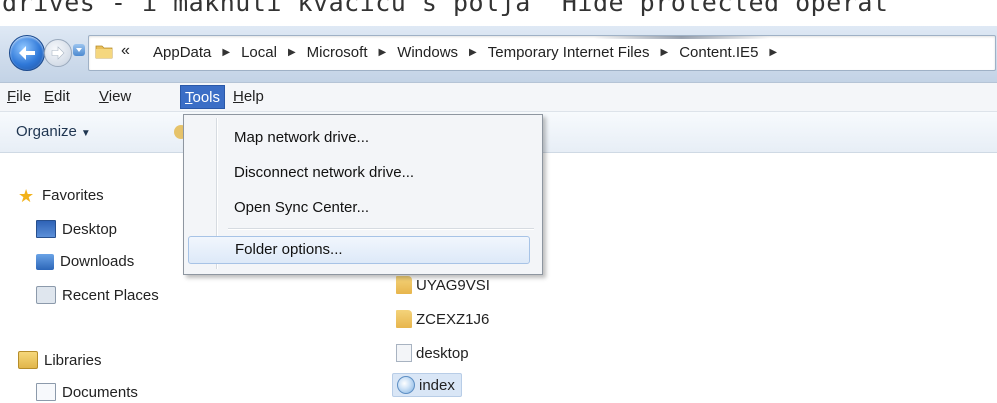 The height and width of the screenshot is (403, 997). What do you see at coordinates (381, 229) in the screenshot?
I see `menu-separator` at bounding box center [381, 229].